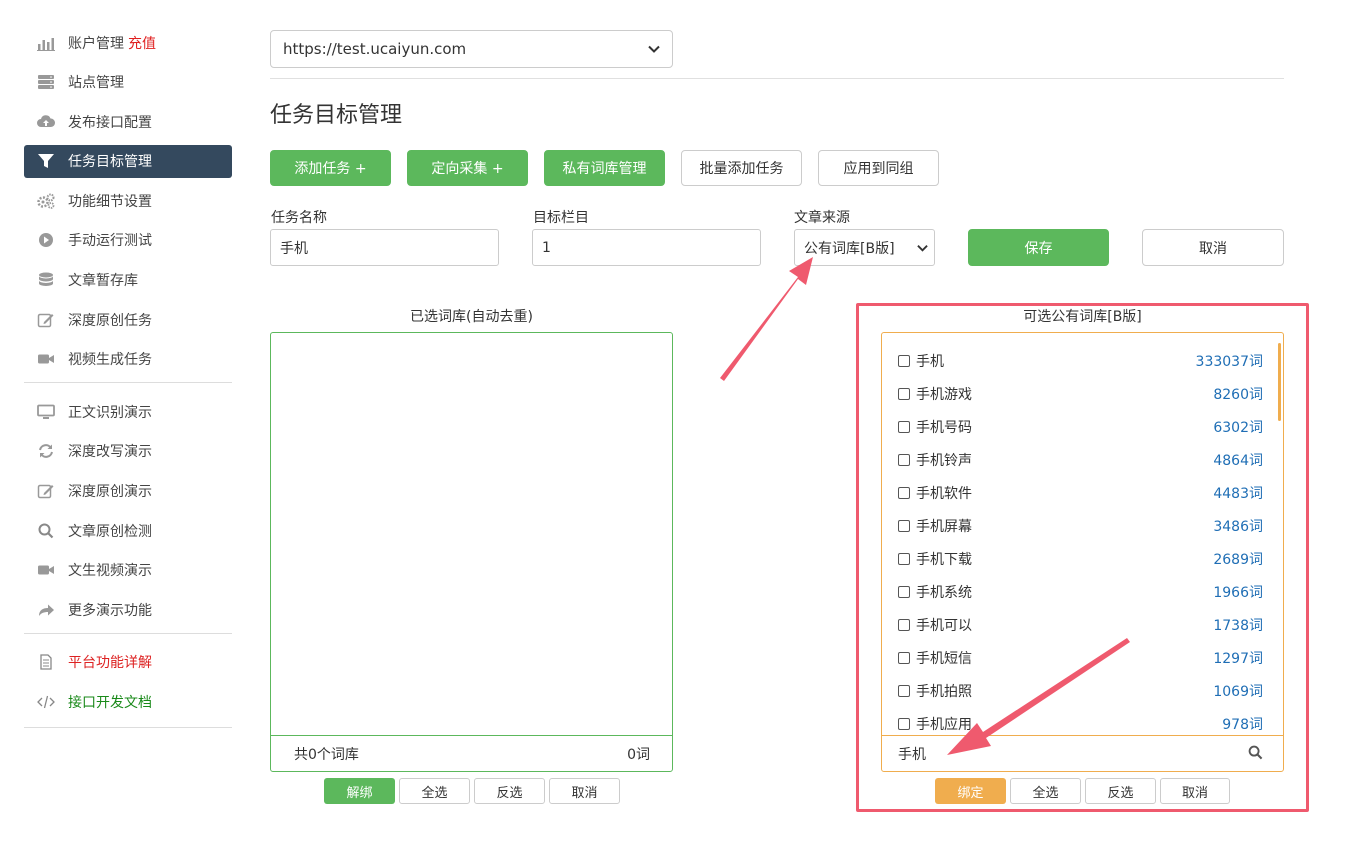 This screenshot has width=1353, height=858. I want to click on sidebar-item-label: 更多演示功能, so click(110, 610).